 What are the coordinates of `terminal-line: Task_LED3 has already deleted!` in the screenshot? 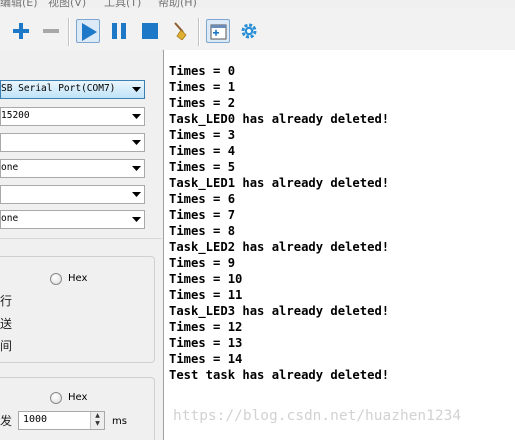 It's located at (279, 311).